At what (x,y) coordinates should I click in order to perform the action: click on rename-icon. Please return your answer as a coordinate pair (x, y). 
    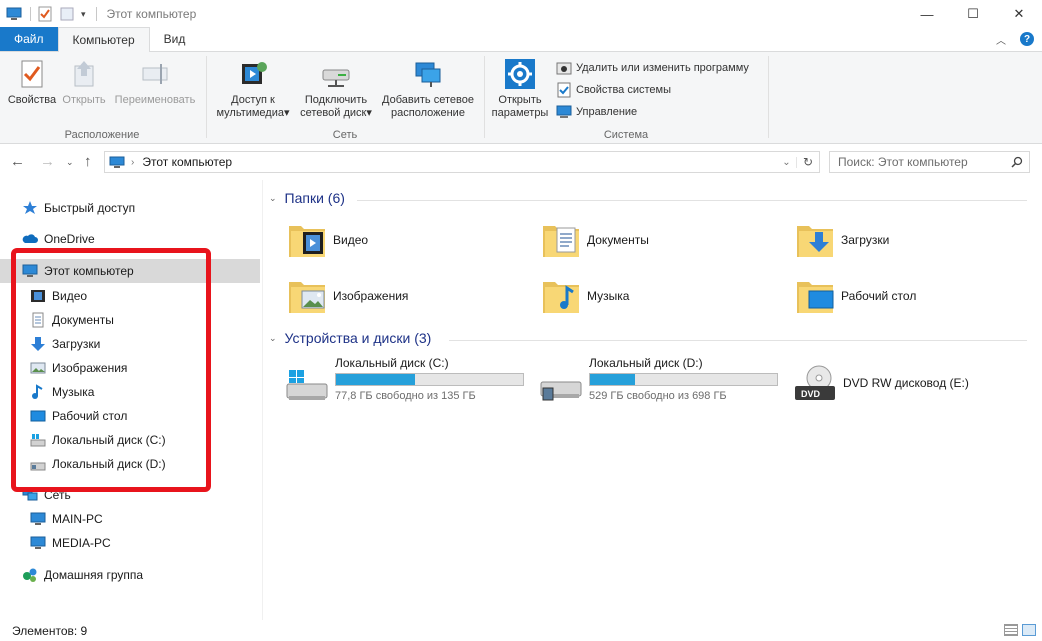
    Looking at the image, I should click on (155, 74).